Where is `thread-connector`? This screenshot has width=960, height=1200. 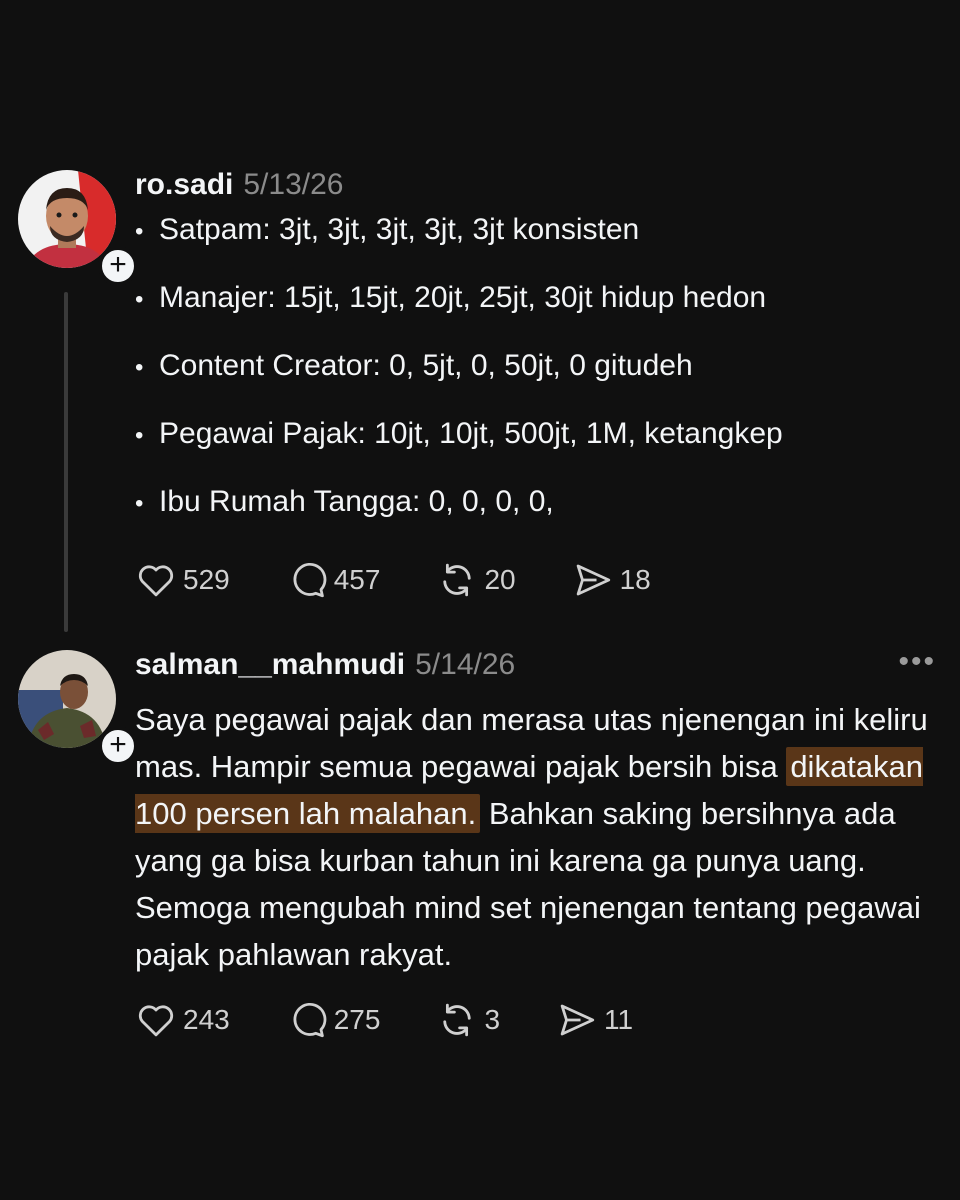 thread-connector is located at coordinates (66, 462).